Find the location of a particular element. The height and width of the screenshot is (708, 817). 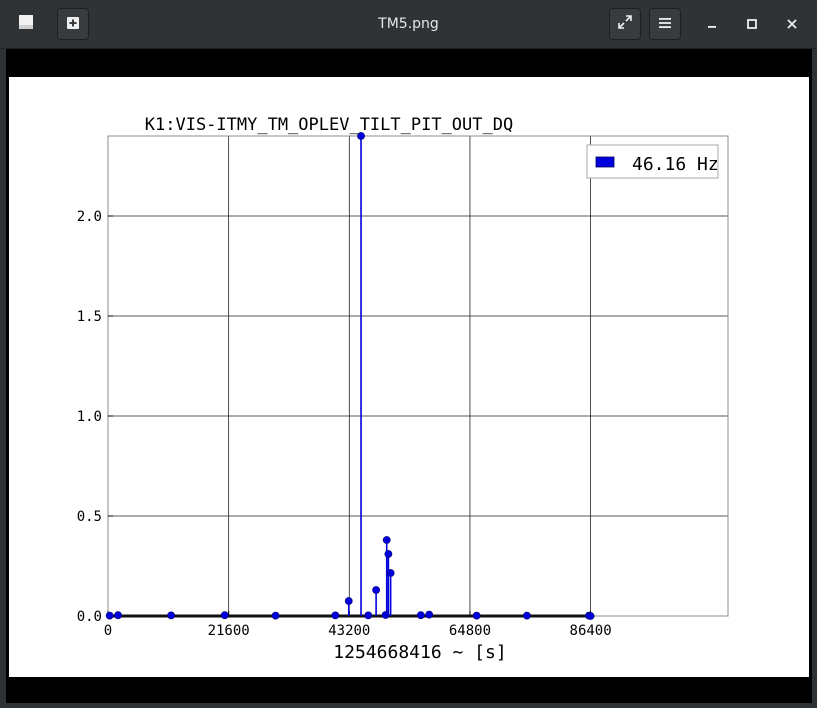

new-window-button is located at coordinates (73, 24).